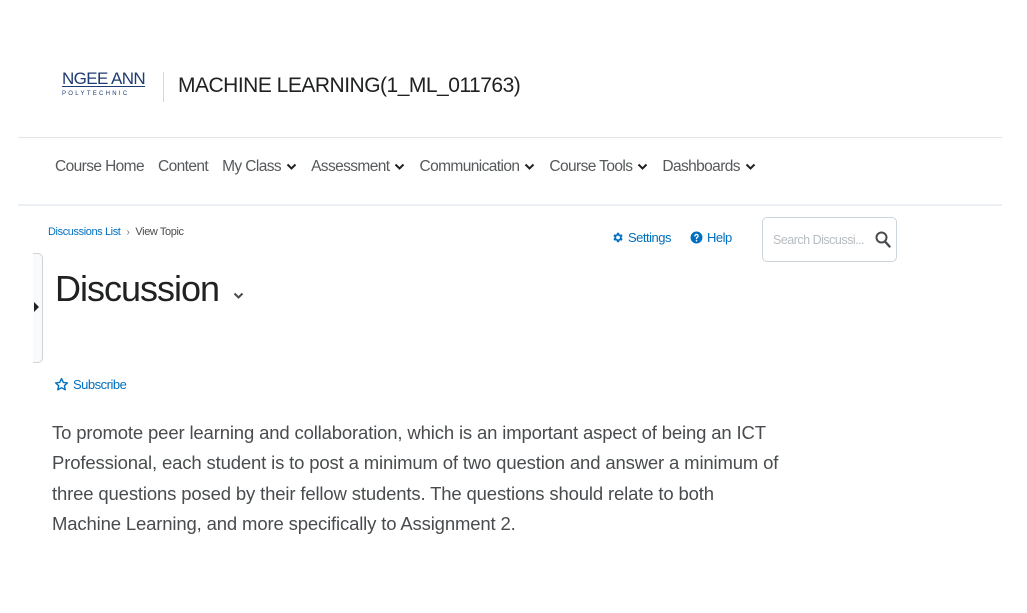 This screenshot has width=1027, height=613. What do you see at coordinates (159, 232) in the screenshot?
I see `breadcrumb-current: View Topic` at bounding box center [159, 232].